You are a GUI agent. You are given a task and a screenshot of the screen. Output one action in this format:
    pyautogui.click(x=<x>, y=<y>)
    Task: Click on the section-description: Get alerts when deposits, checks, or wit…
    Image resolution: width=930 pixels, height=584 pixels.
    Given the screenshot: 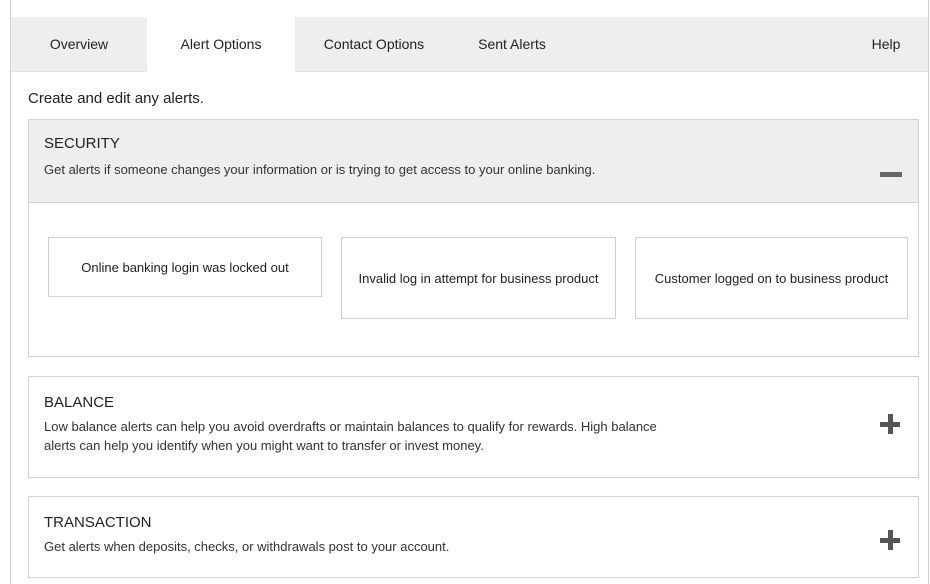 What is the action you would take?
    pyautogui.click(x=247, y=546)
    